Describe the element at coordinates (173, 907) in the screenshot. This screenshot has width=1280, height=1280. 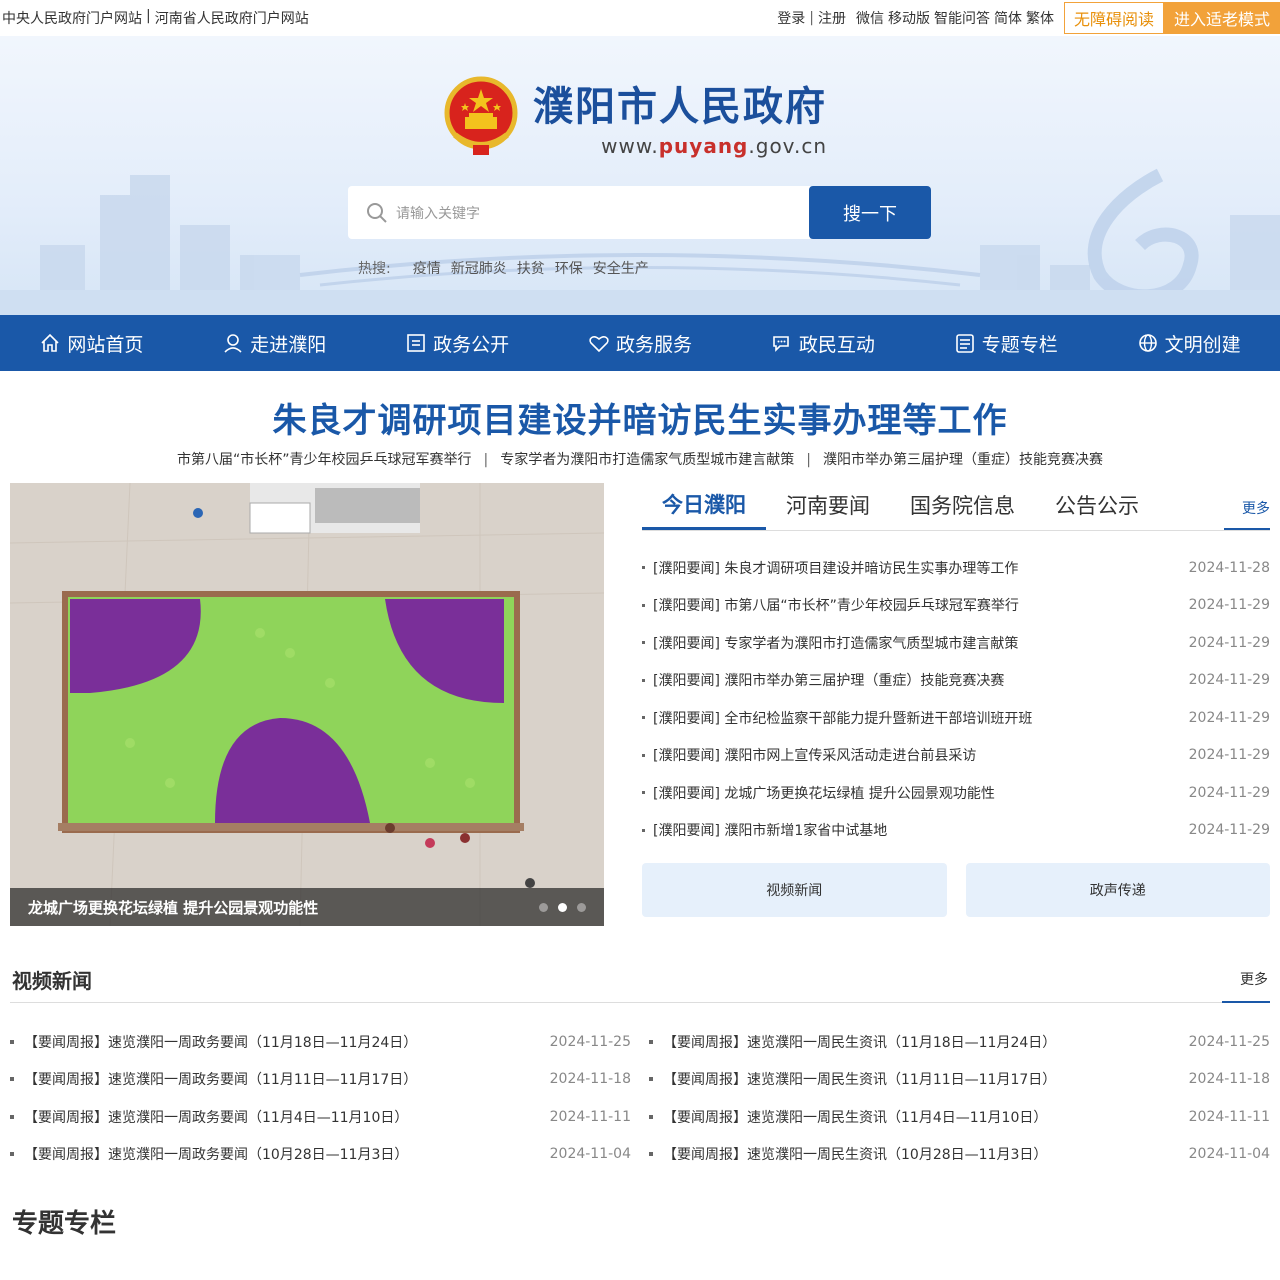
I see `photo-caption: 龙城广场更换花坛绿植 提升公园景观功能性` at that location.